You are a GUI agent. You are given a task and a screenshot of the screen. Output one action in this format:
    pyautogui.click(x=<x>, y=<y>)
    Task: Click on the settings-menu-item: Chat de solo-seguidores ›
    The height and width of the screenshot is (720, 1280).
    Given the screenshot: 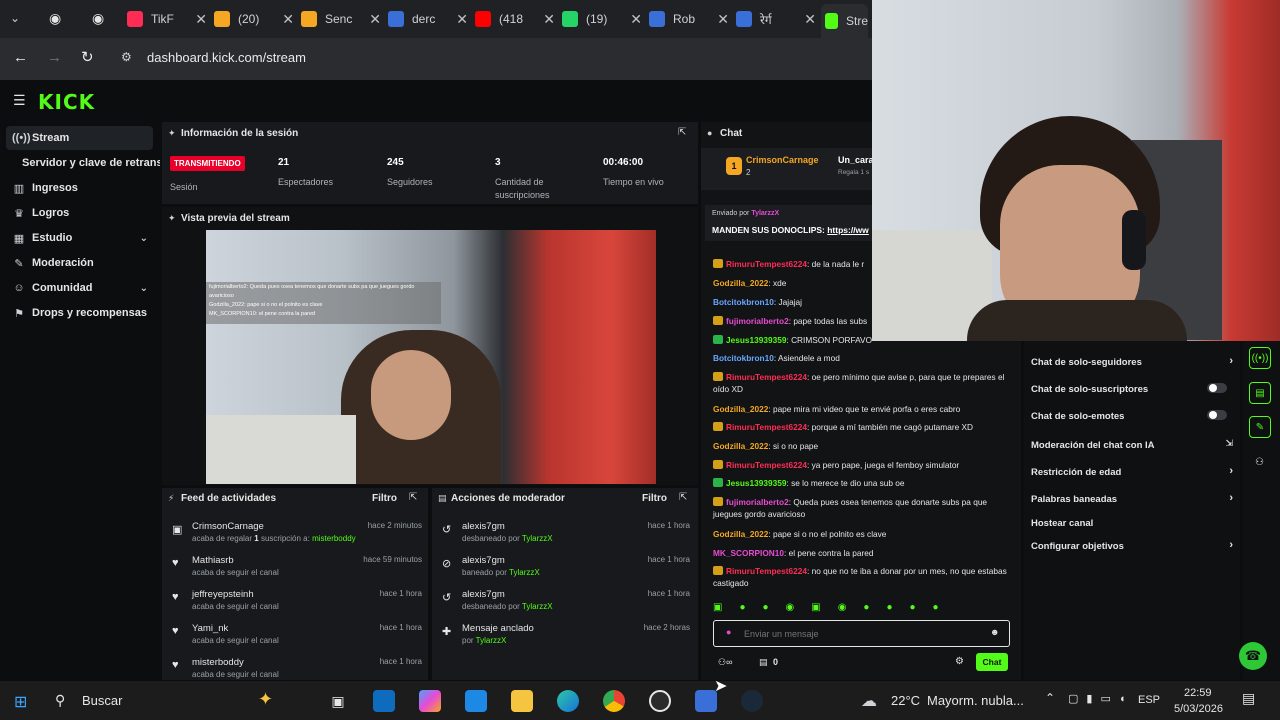 What is the action you would take?
    pyautogui.click(x=1132, y=361)
    